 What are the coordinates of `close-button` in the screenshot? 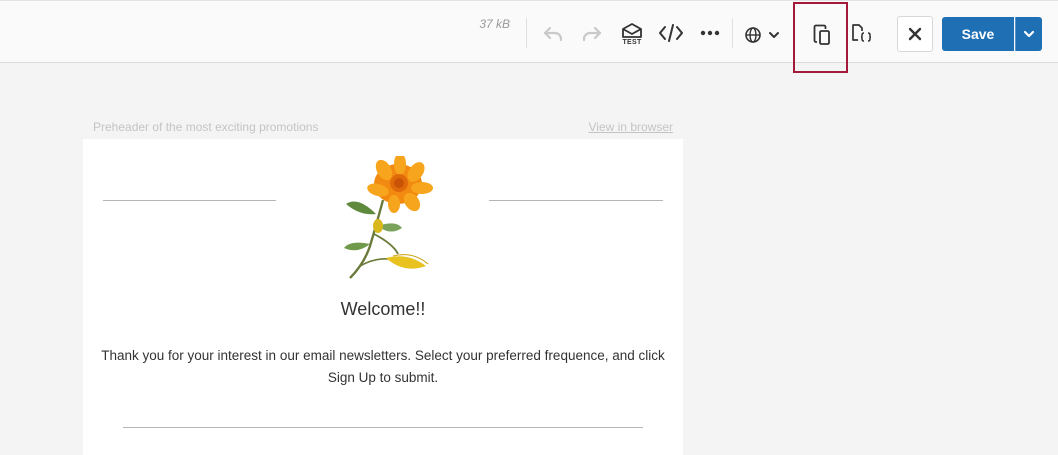 It's located at (915, 34).